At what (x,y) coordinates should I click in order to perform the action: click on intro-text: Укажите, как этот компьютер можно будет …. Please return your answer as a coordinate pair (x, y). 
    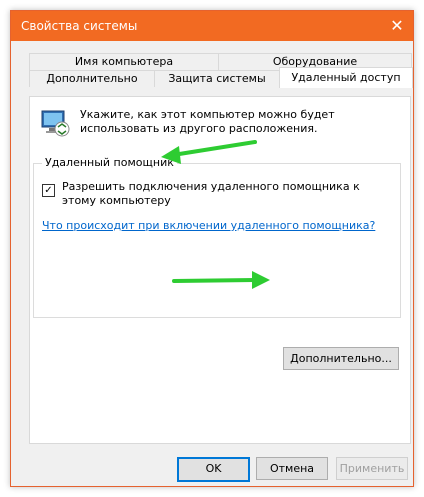
    Looking at the image, I should click on (207, 121).